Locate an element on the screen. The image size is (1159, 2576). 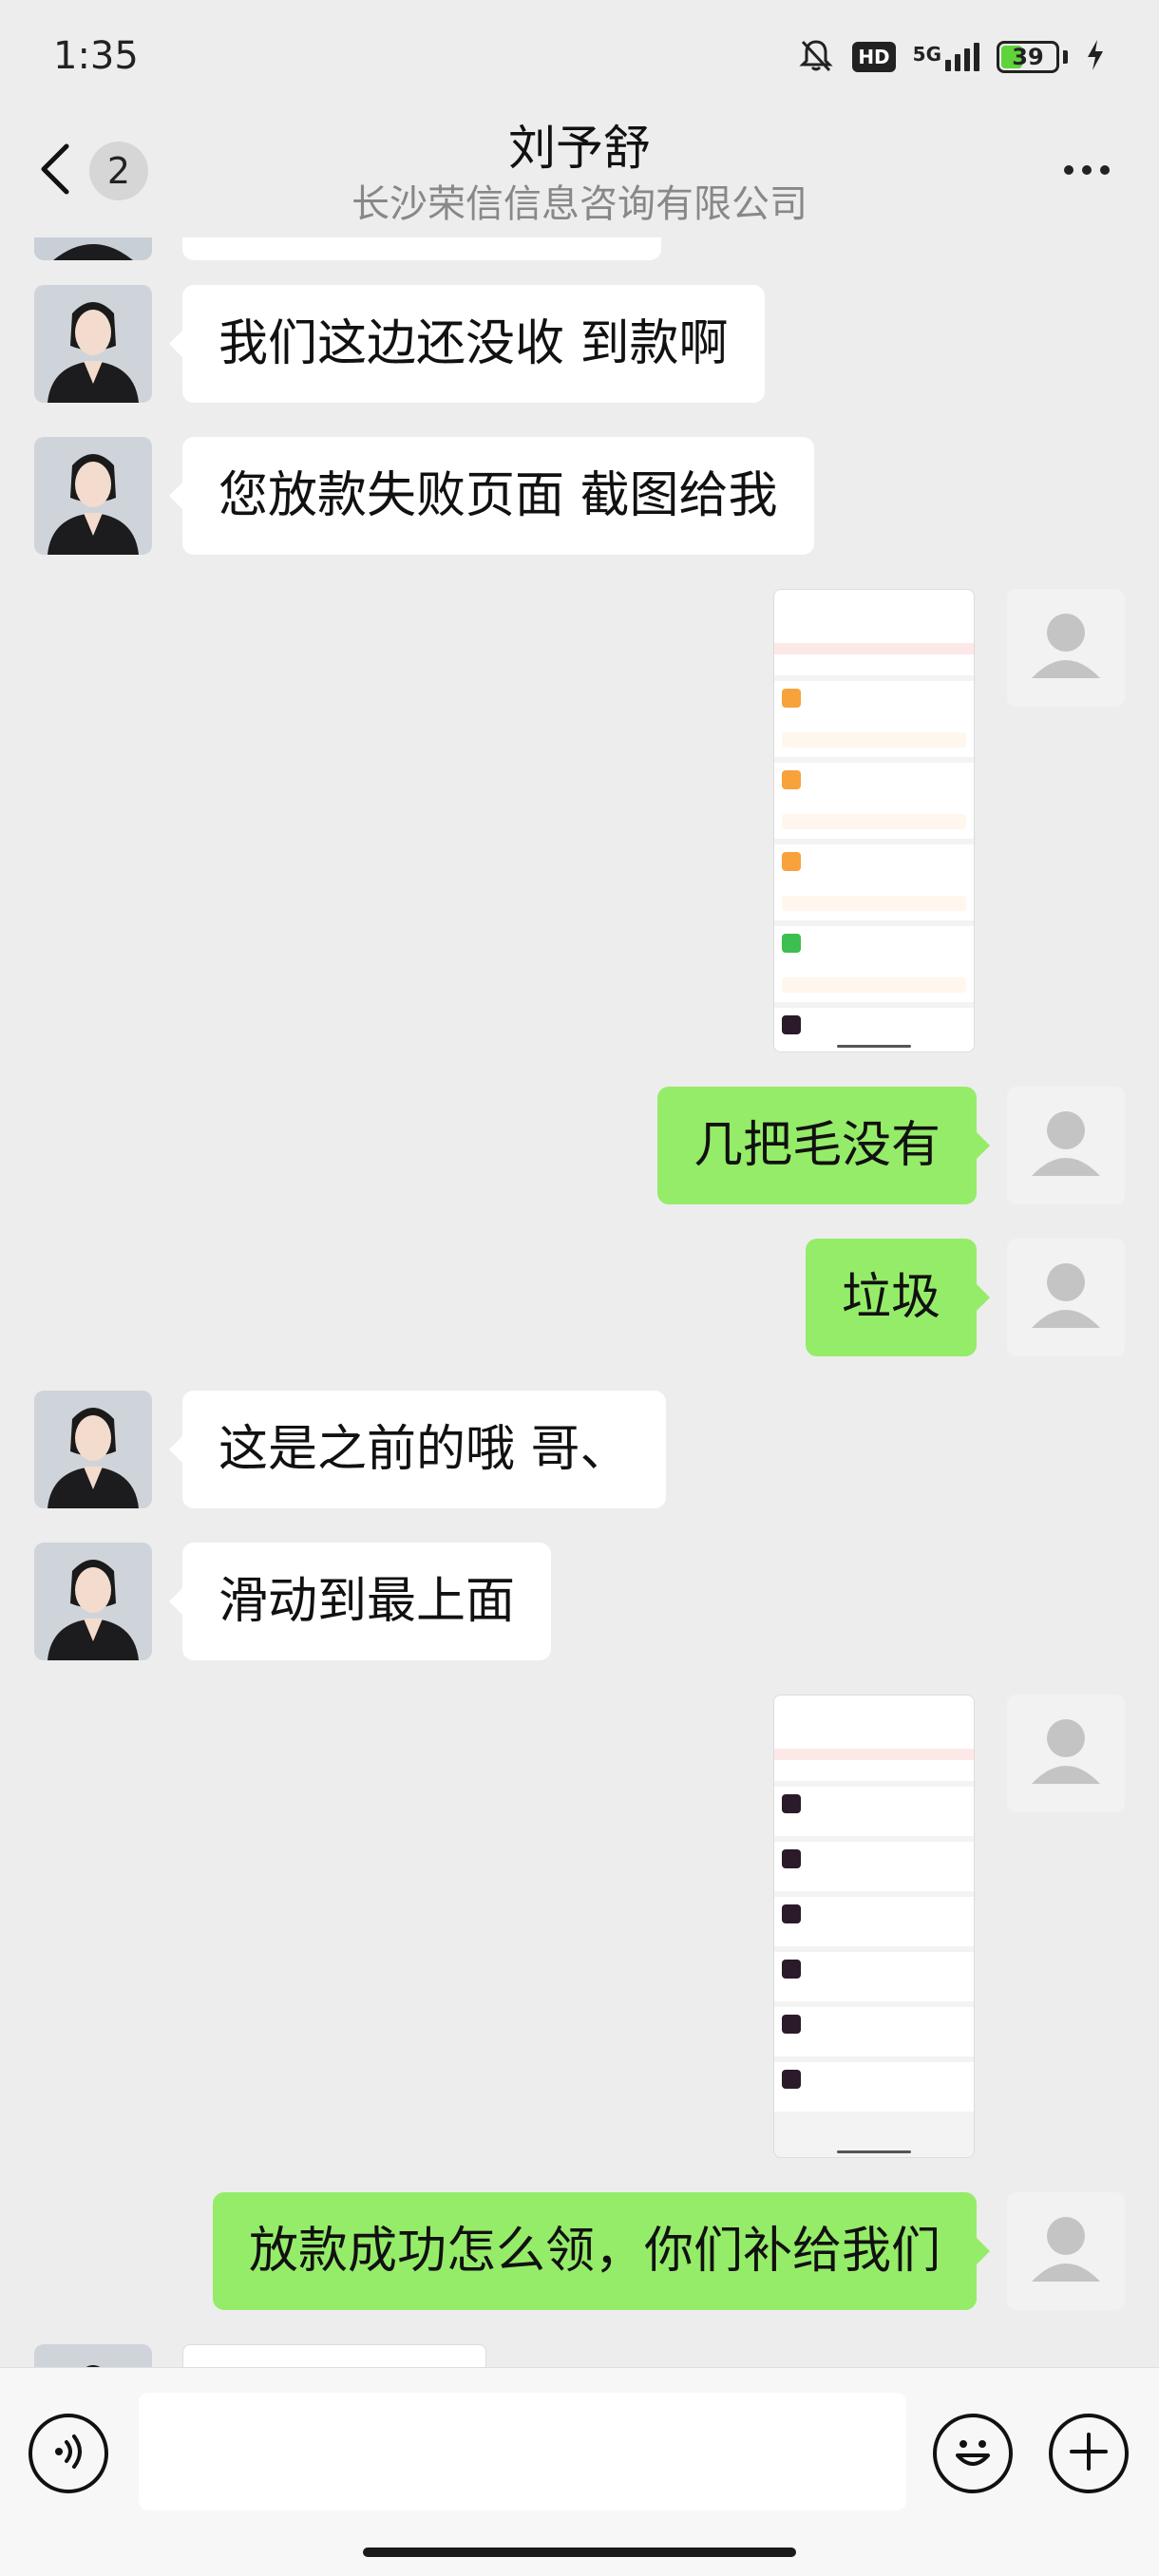
emoji-icon is located at coordinates (972, 2453).